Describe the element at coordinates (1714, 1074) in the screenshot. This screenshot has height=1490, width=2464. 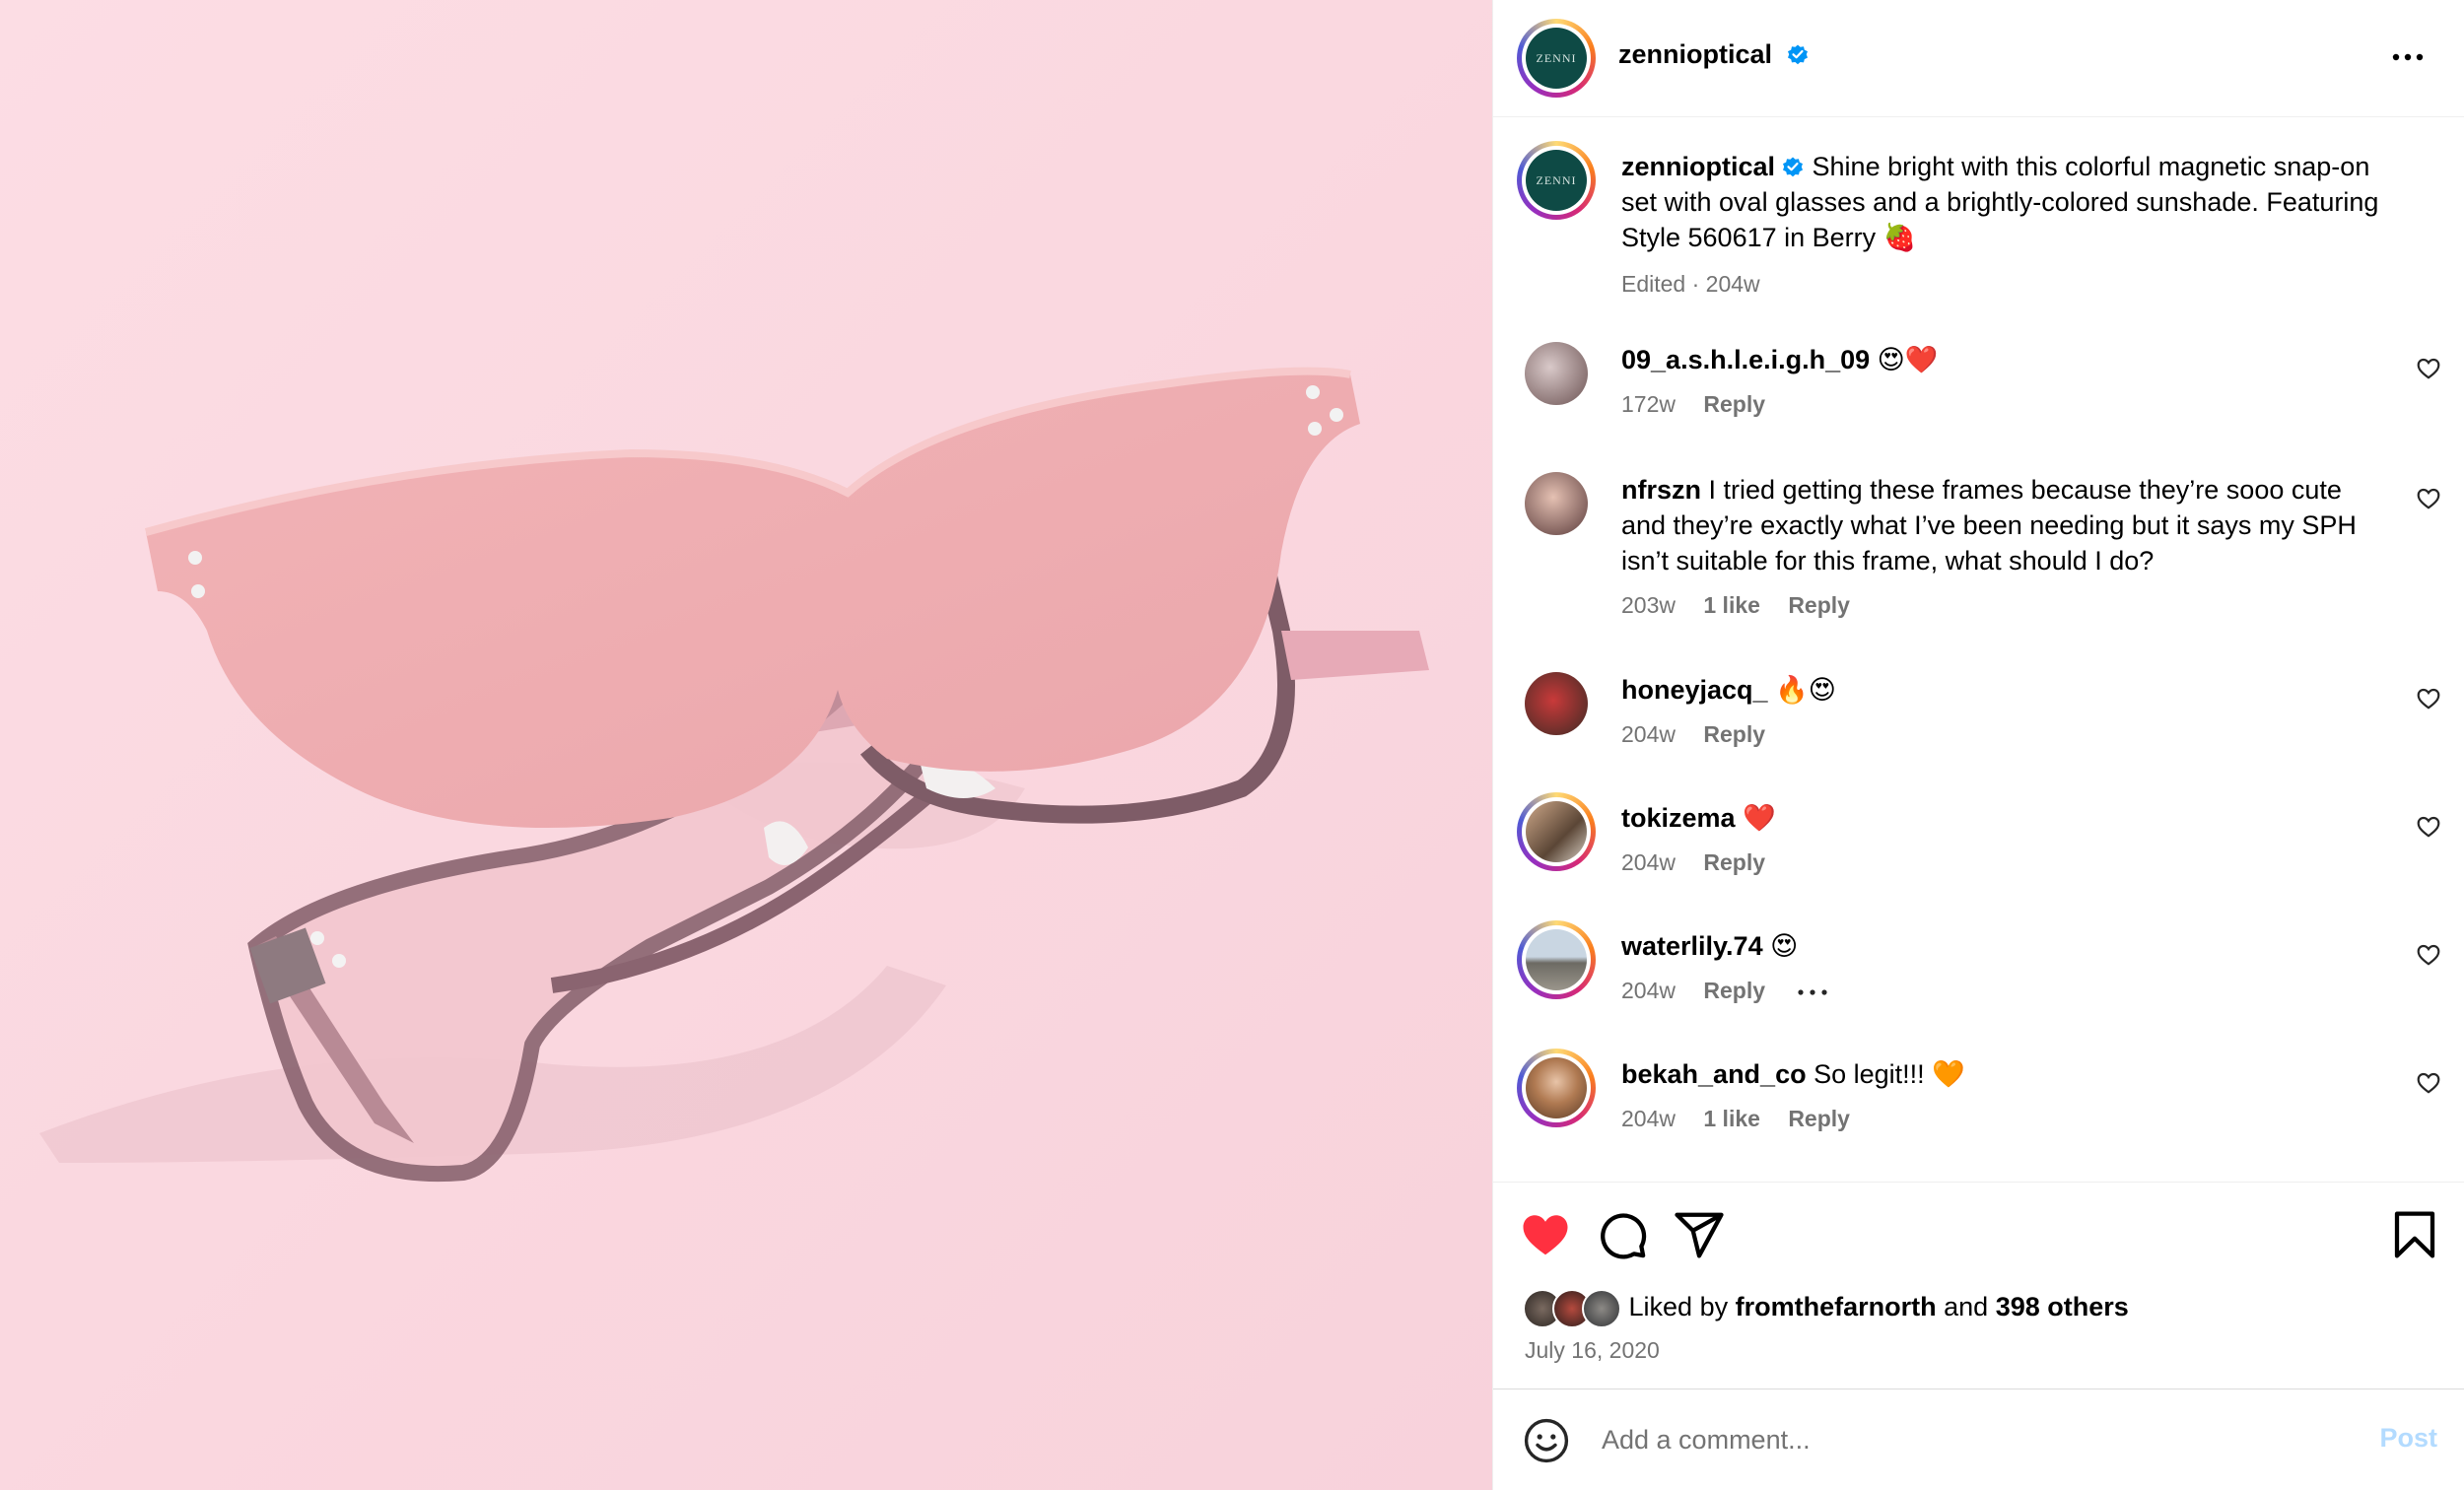
I see `comment-username: bekah_and_co` at that location.